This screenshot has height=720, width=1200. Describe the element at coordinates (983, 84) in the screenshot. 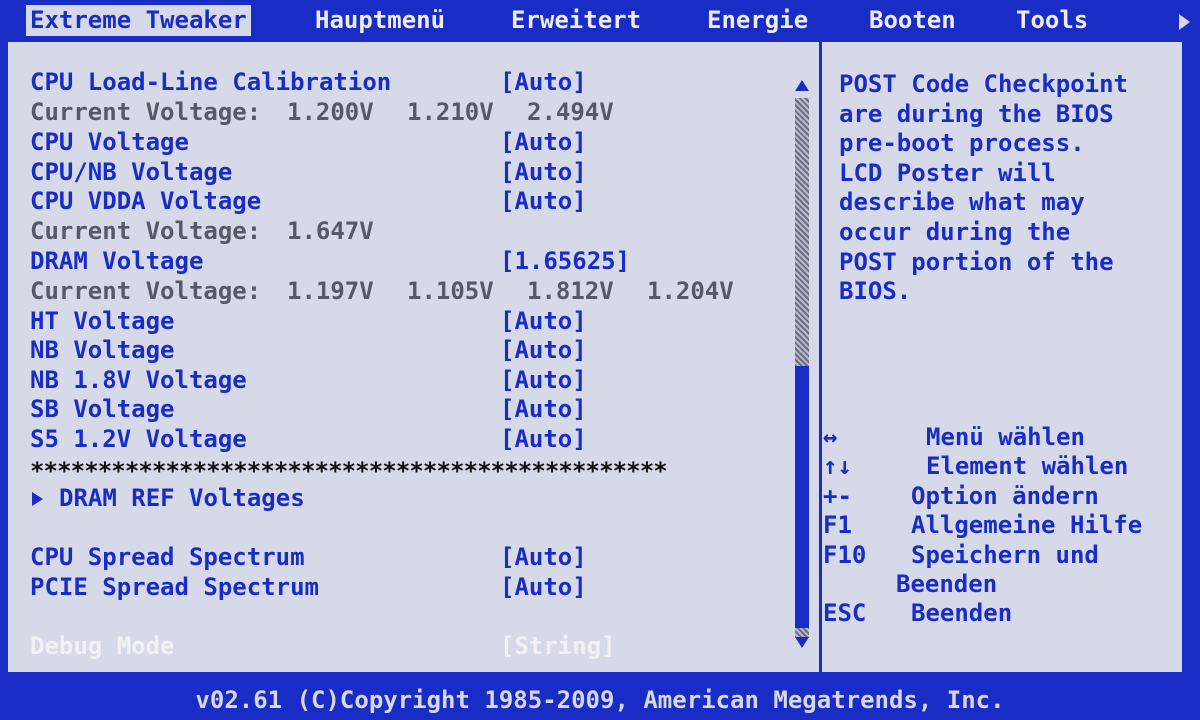

I see `help-line: POST Code Checkpoint` at that location.